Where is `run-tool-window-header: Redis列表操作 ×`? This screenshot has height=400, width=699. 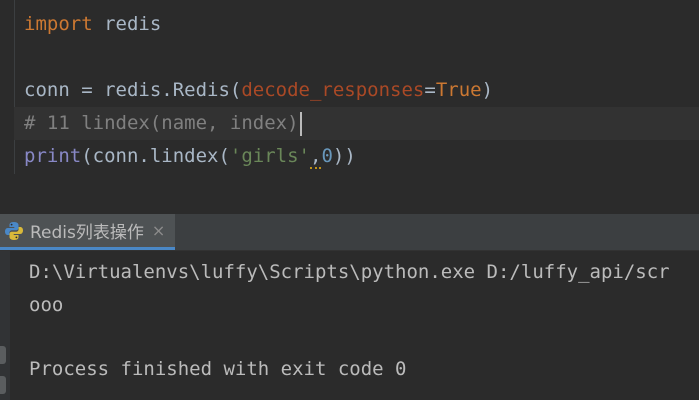
run-tool-window-header: Redis列表操作 × is located at coordinates (349, 232).